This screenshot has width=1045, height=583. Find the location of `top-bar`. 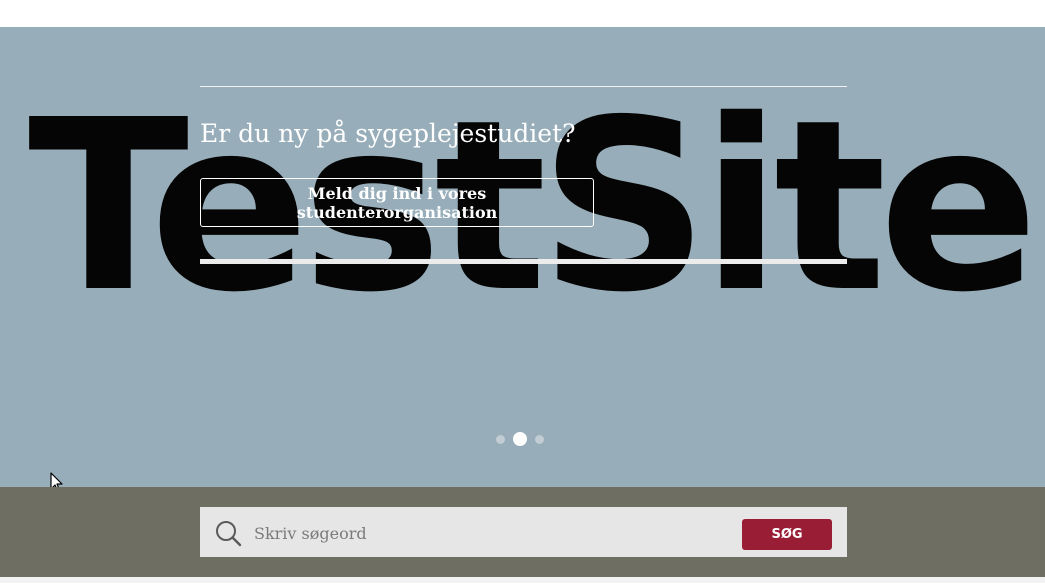

top-bar is located at coordinates (522, 13).